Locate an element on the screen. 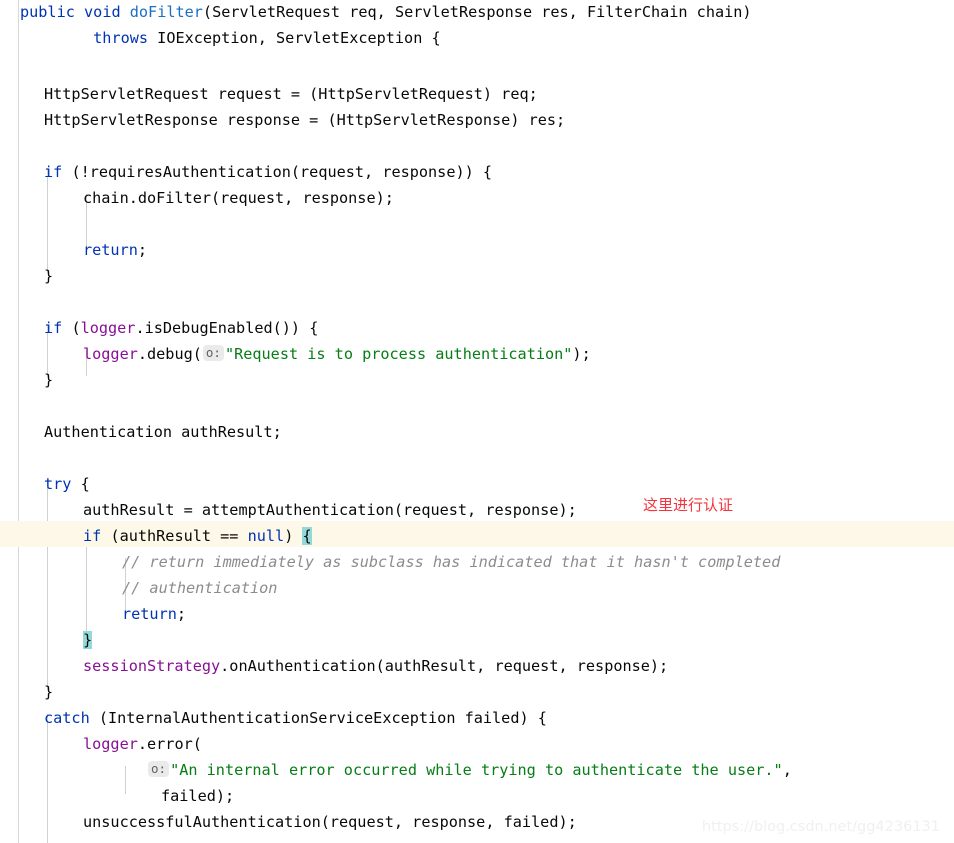 This screenshot has width=954, height=843. token-arg-failed: failed); is located at coordinates (198, 796).